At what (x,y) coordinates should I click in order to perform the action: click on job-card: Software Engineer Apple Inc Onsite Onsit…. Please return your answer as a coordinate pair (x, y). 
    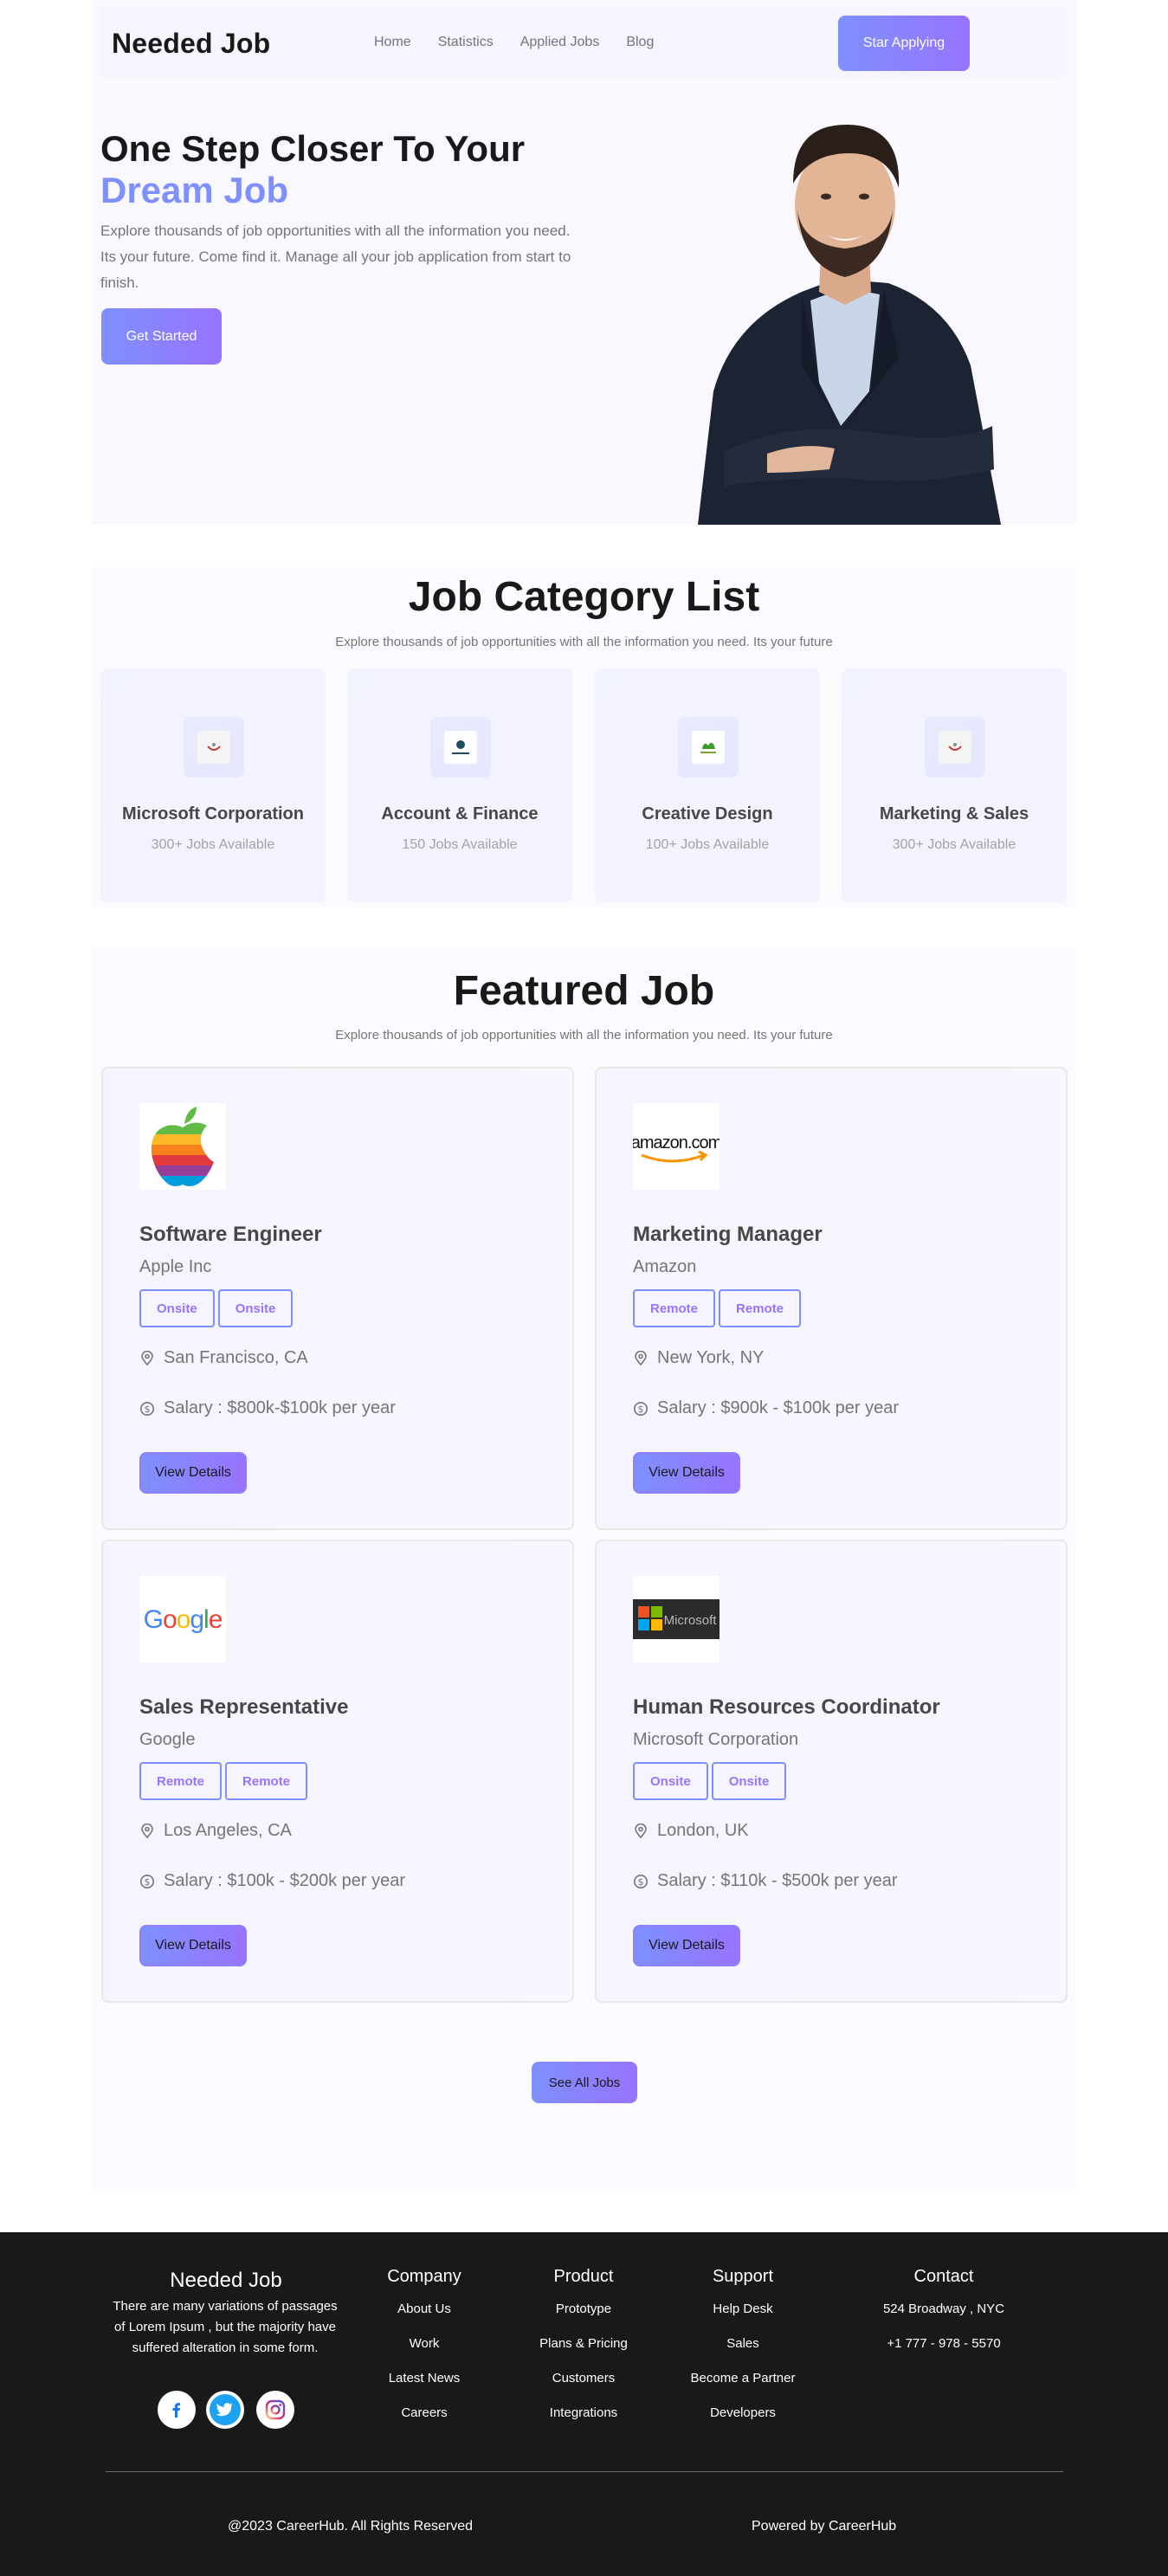
    Looking at the image, I should click on (337, 1298).